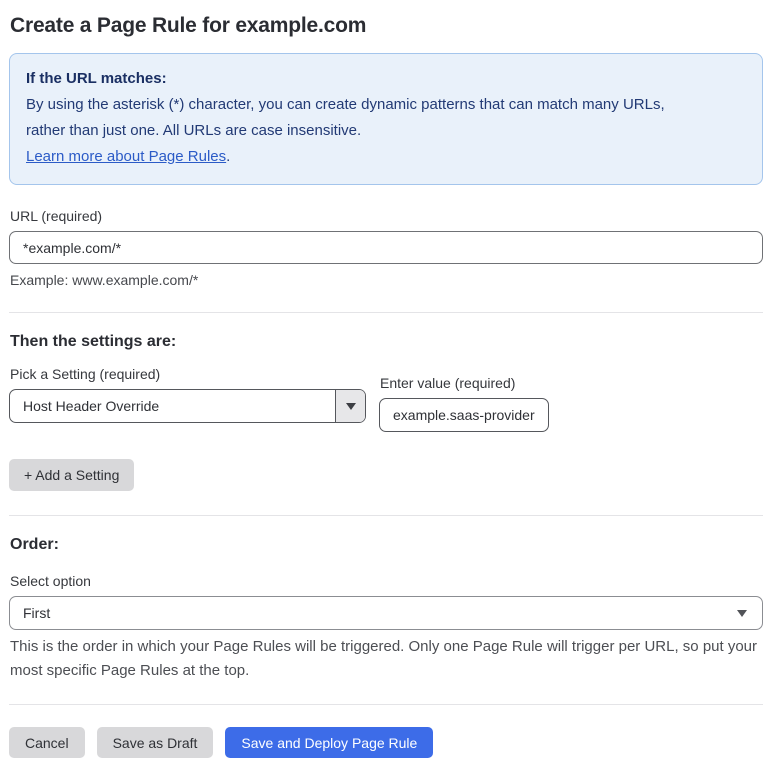 The height and width of the screenshot is (758, 772). What do you see at coordinates (329, 742) in the screenshot?
I see `save-and-deploy-button: Save and Deploy Page Rule` at bounding box center [329, 742].